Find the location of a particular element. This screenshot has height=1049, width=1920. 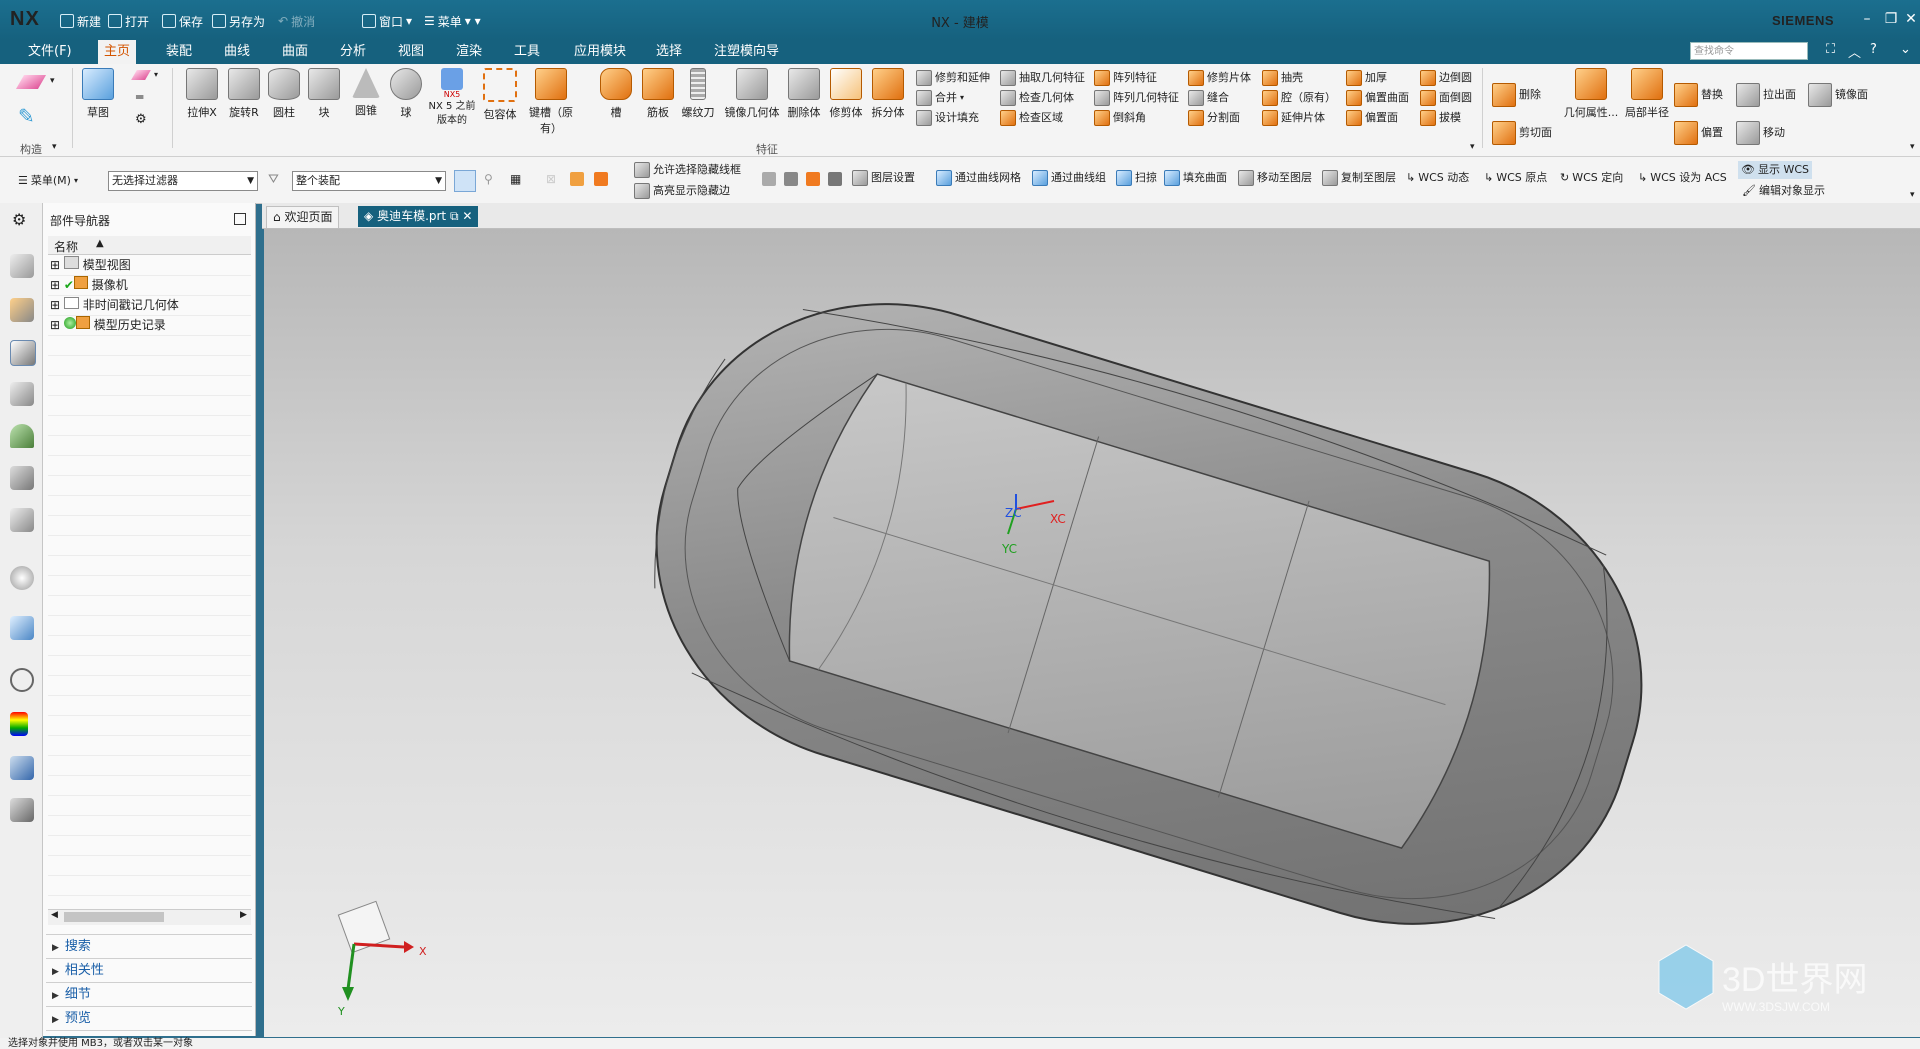

tab-home: 主页 is located at coordinates (117, 52).